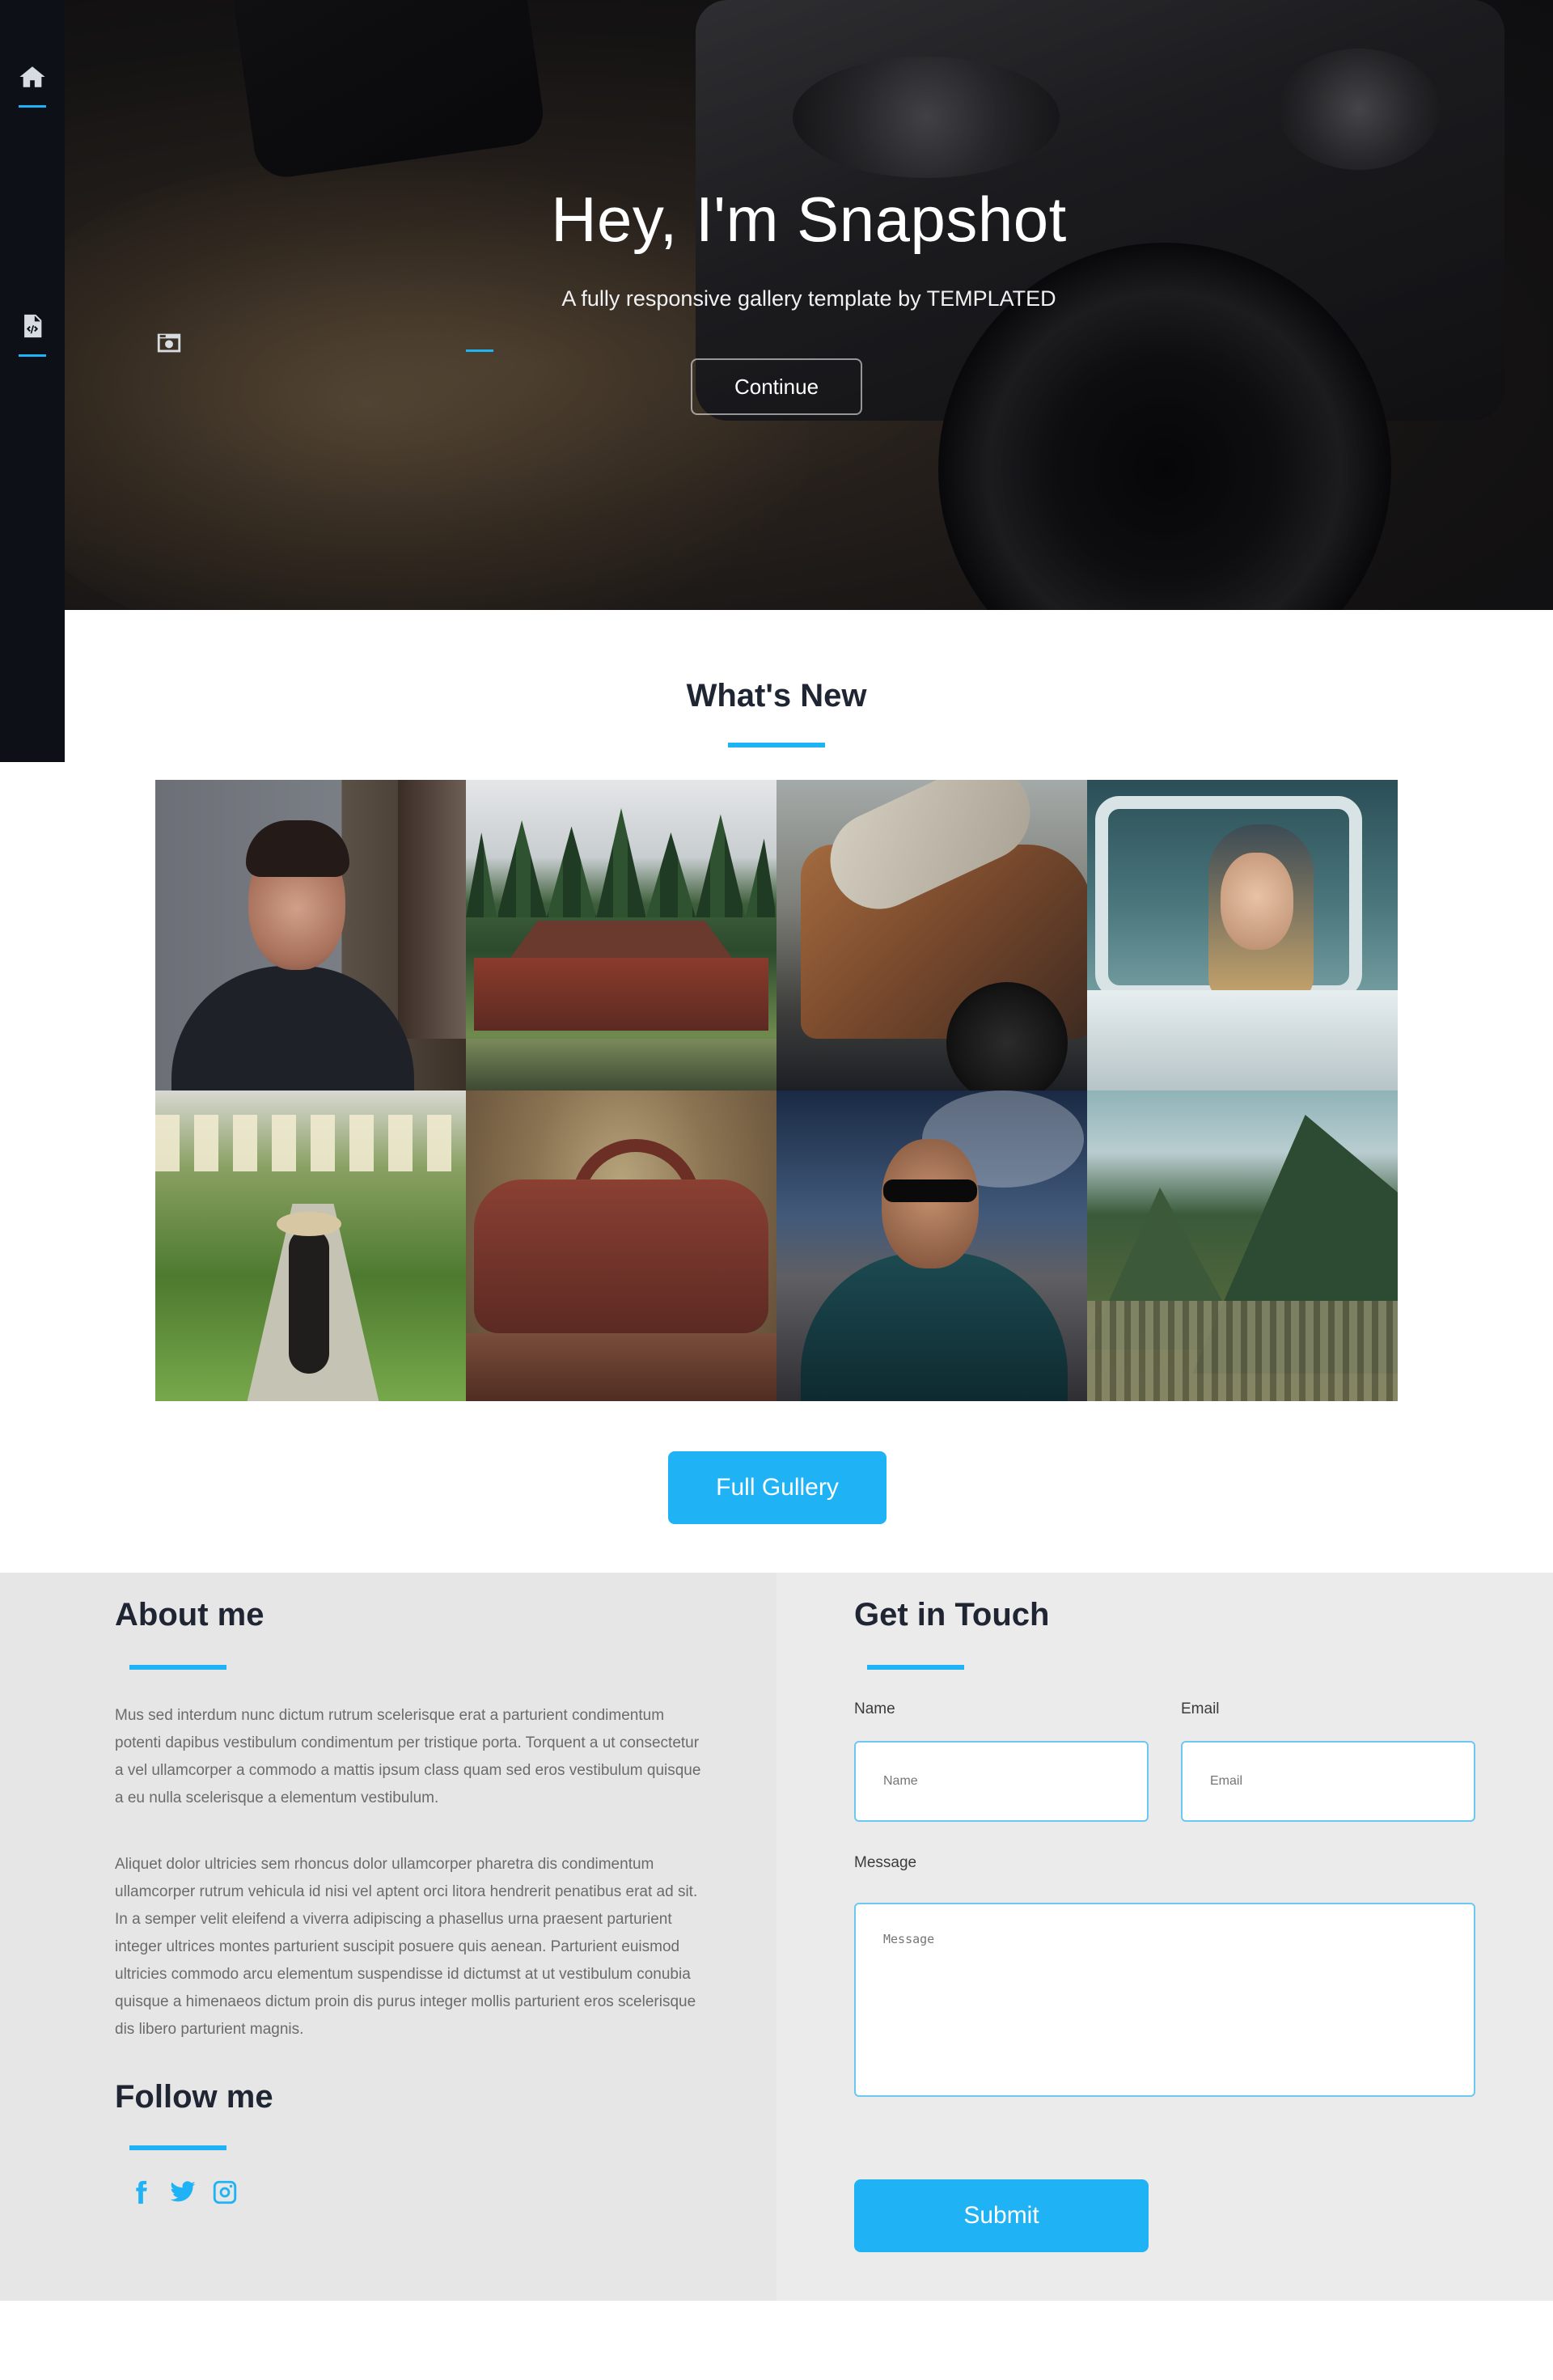  What do you see at coordinates (33, 326) in the screenshot?
I see `code-file-icon` at bounding box center [33, 326].